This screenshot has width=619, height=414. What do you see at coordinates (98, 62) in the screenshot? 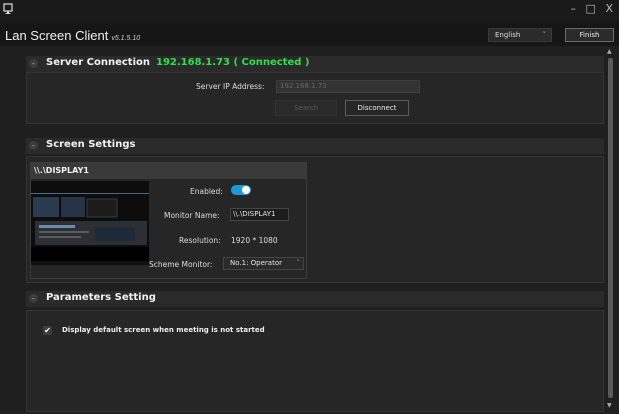
I see `server-connection-title: Server Connection` at bounding box center [98, 62].